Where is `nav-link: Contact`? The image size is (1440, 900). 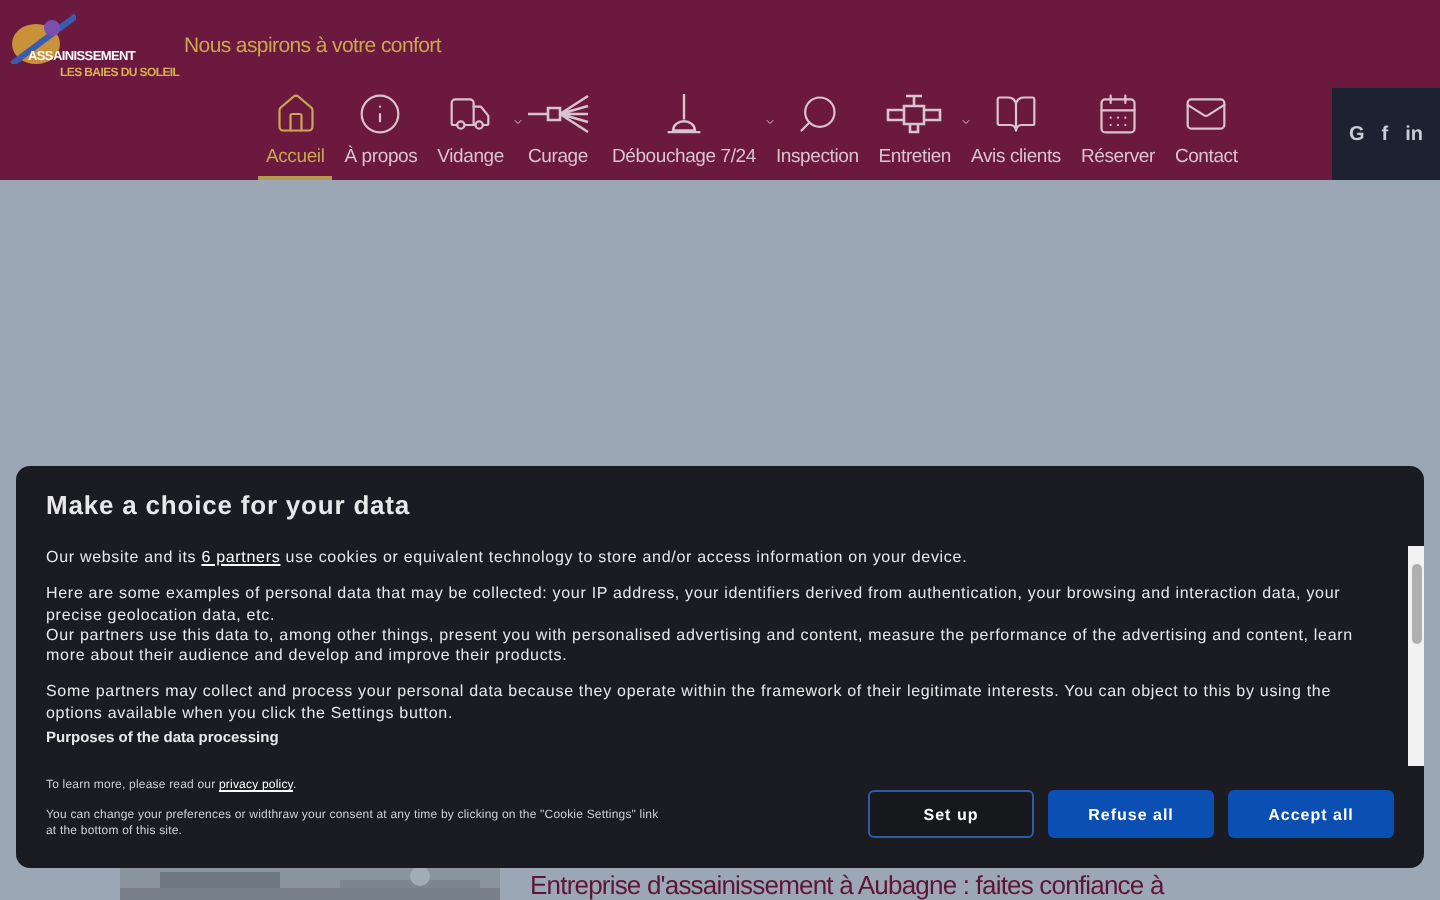 nav-link: Contact is located at coordinates (1206, 134).